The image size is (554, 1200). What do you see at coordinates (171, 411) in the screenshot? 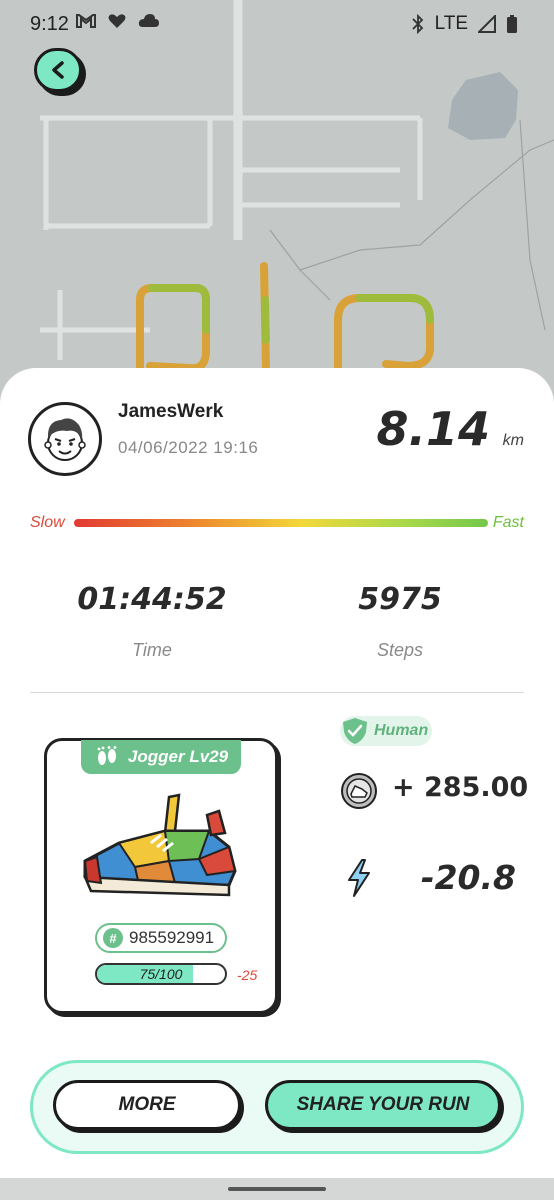
I see `username: JamesWerk` at bounding box center [171, 411].